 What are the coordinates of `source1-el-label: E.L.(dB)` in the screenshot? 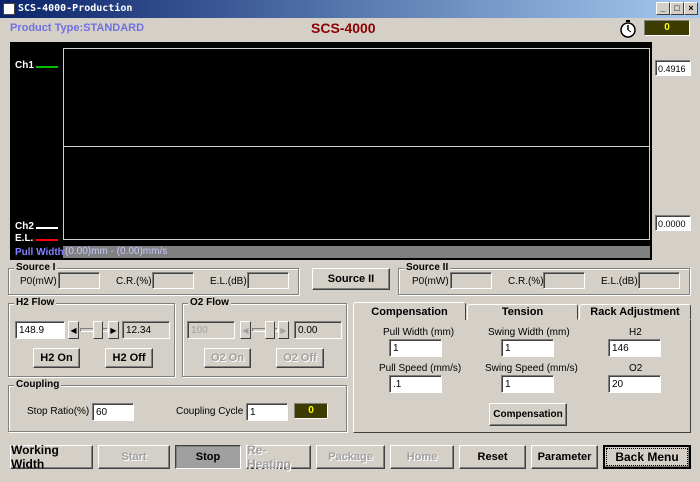 It's located at (228, 281).